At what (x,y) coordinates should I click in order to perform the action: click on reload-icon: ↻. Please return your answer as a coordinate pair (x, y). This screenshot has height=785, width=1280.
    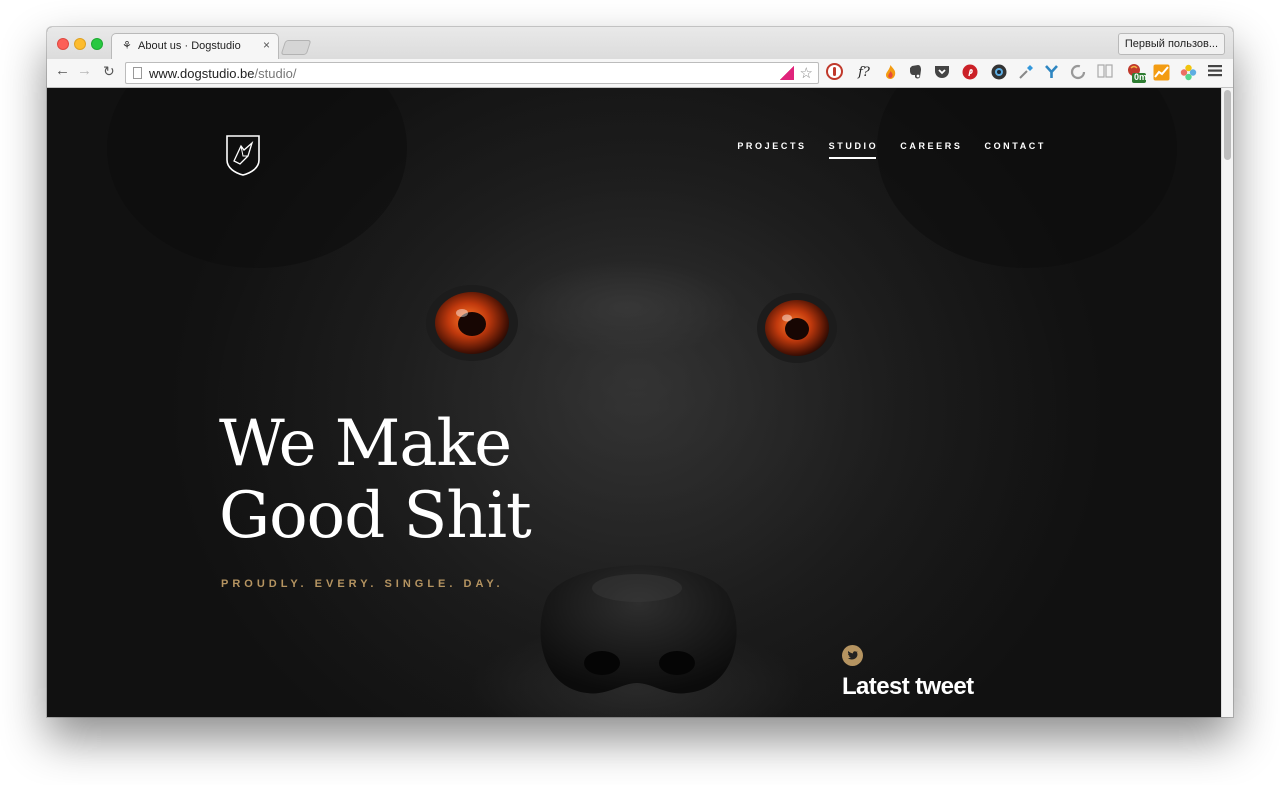
    Looking at the image, I should click on (109, 71).